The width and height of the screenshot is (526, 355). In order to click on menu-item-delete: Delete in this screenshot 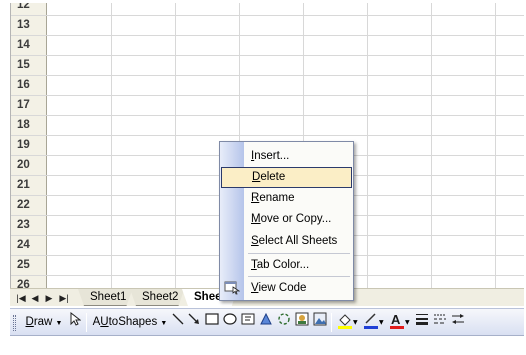, I will do `click(286, 177)`.